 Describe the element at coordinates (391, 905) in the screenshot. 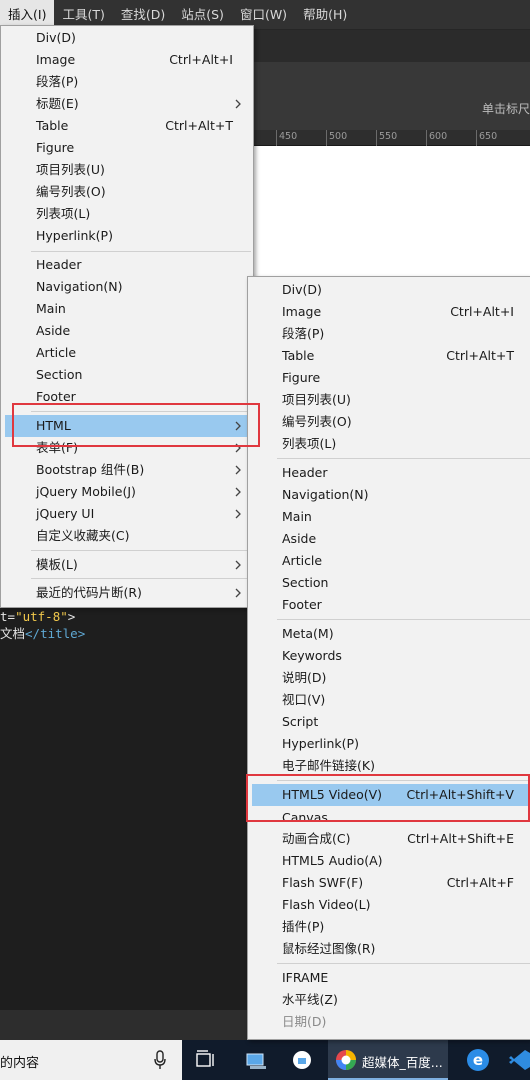

I see `menu-item-flash-video: Flash Video(L)` at that location.